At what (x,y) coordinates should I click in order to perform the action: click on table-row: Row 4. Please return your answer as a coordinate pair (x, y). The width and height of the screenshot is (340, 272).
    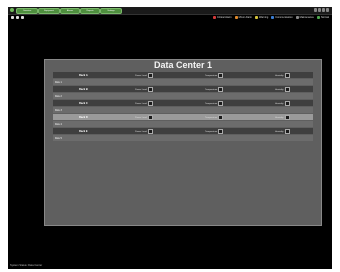
    Looking at the image, I should click on (183, 124).